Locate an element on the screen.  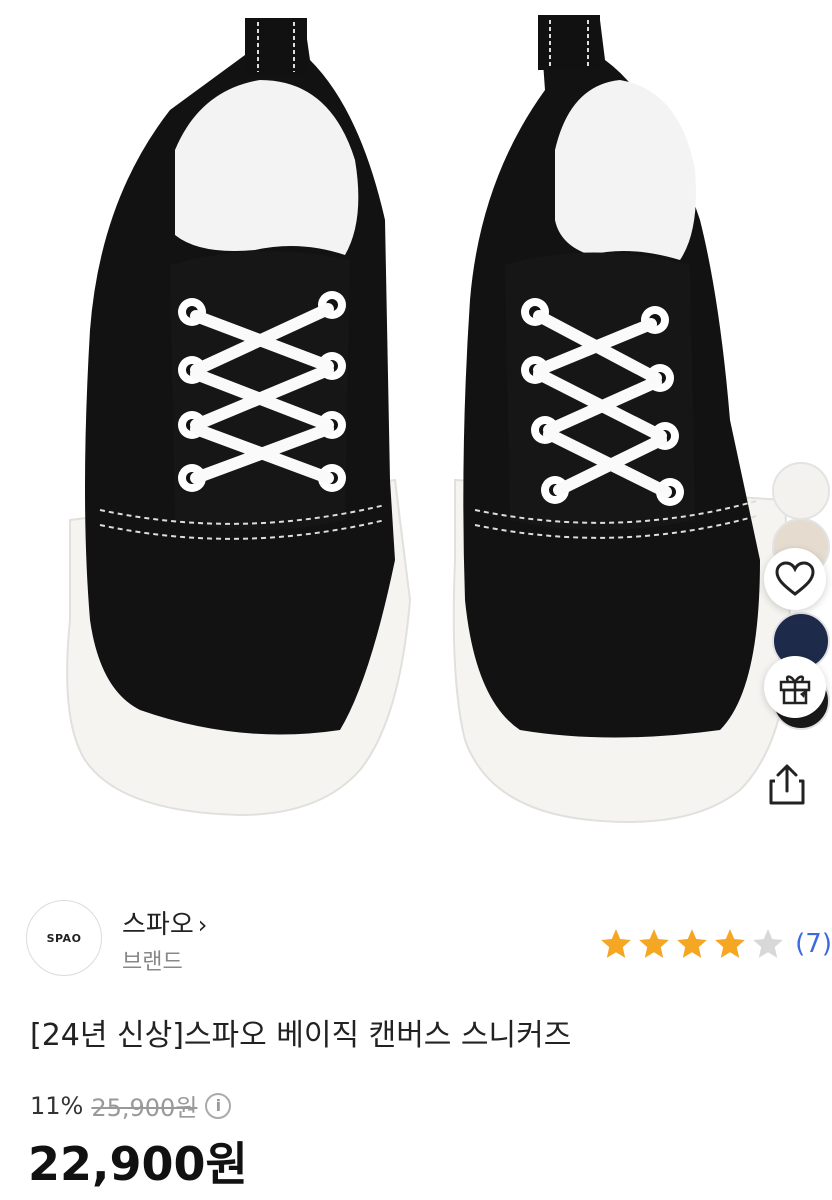
wishlist-button is located at coordinates (795, 579).